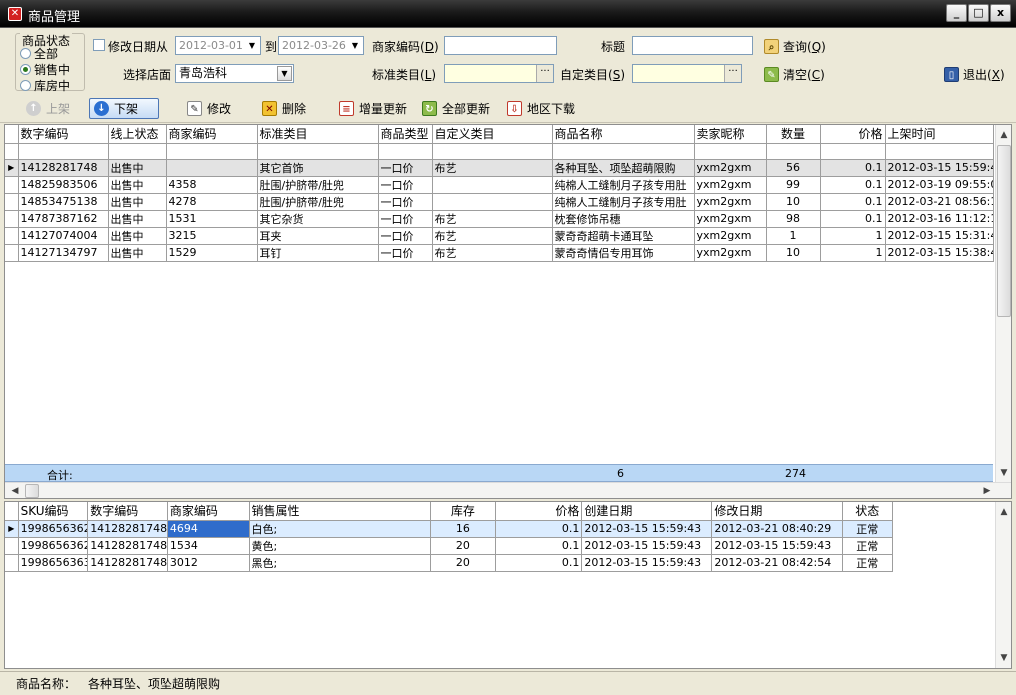 Image resolution: width=1016 pixels, height=695 pixels. What do you see at coordinates (208, 546) in the screenshot?
I see `table-cell: 1534` at bounding box center [208, 546].